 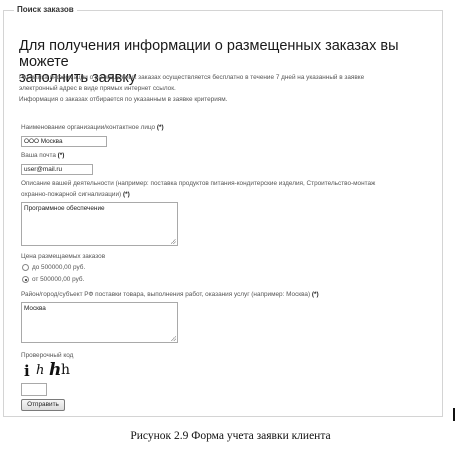 I want to click on activity-label-text: охранно-пожарной сигнализации), so click(x=71, y=194).